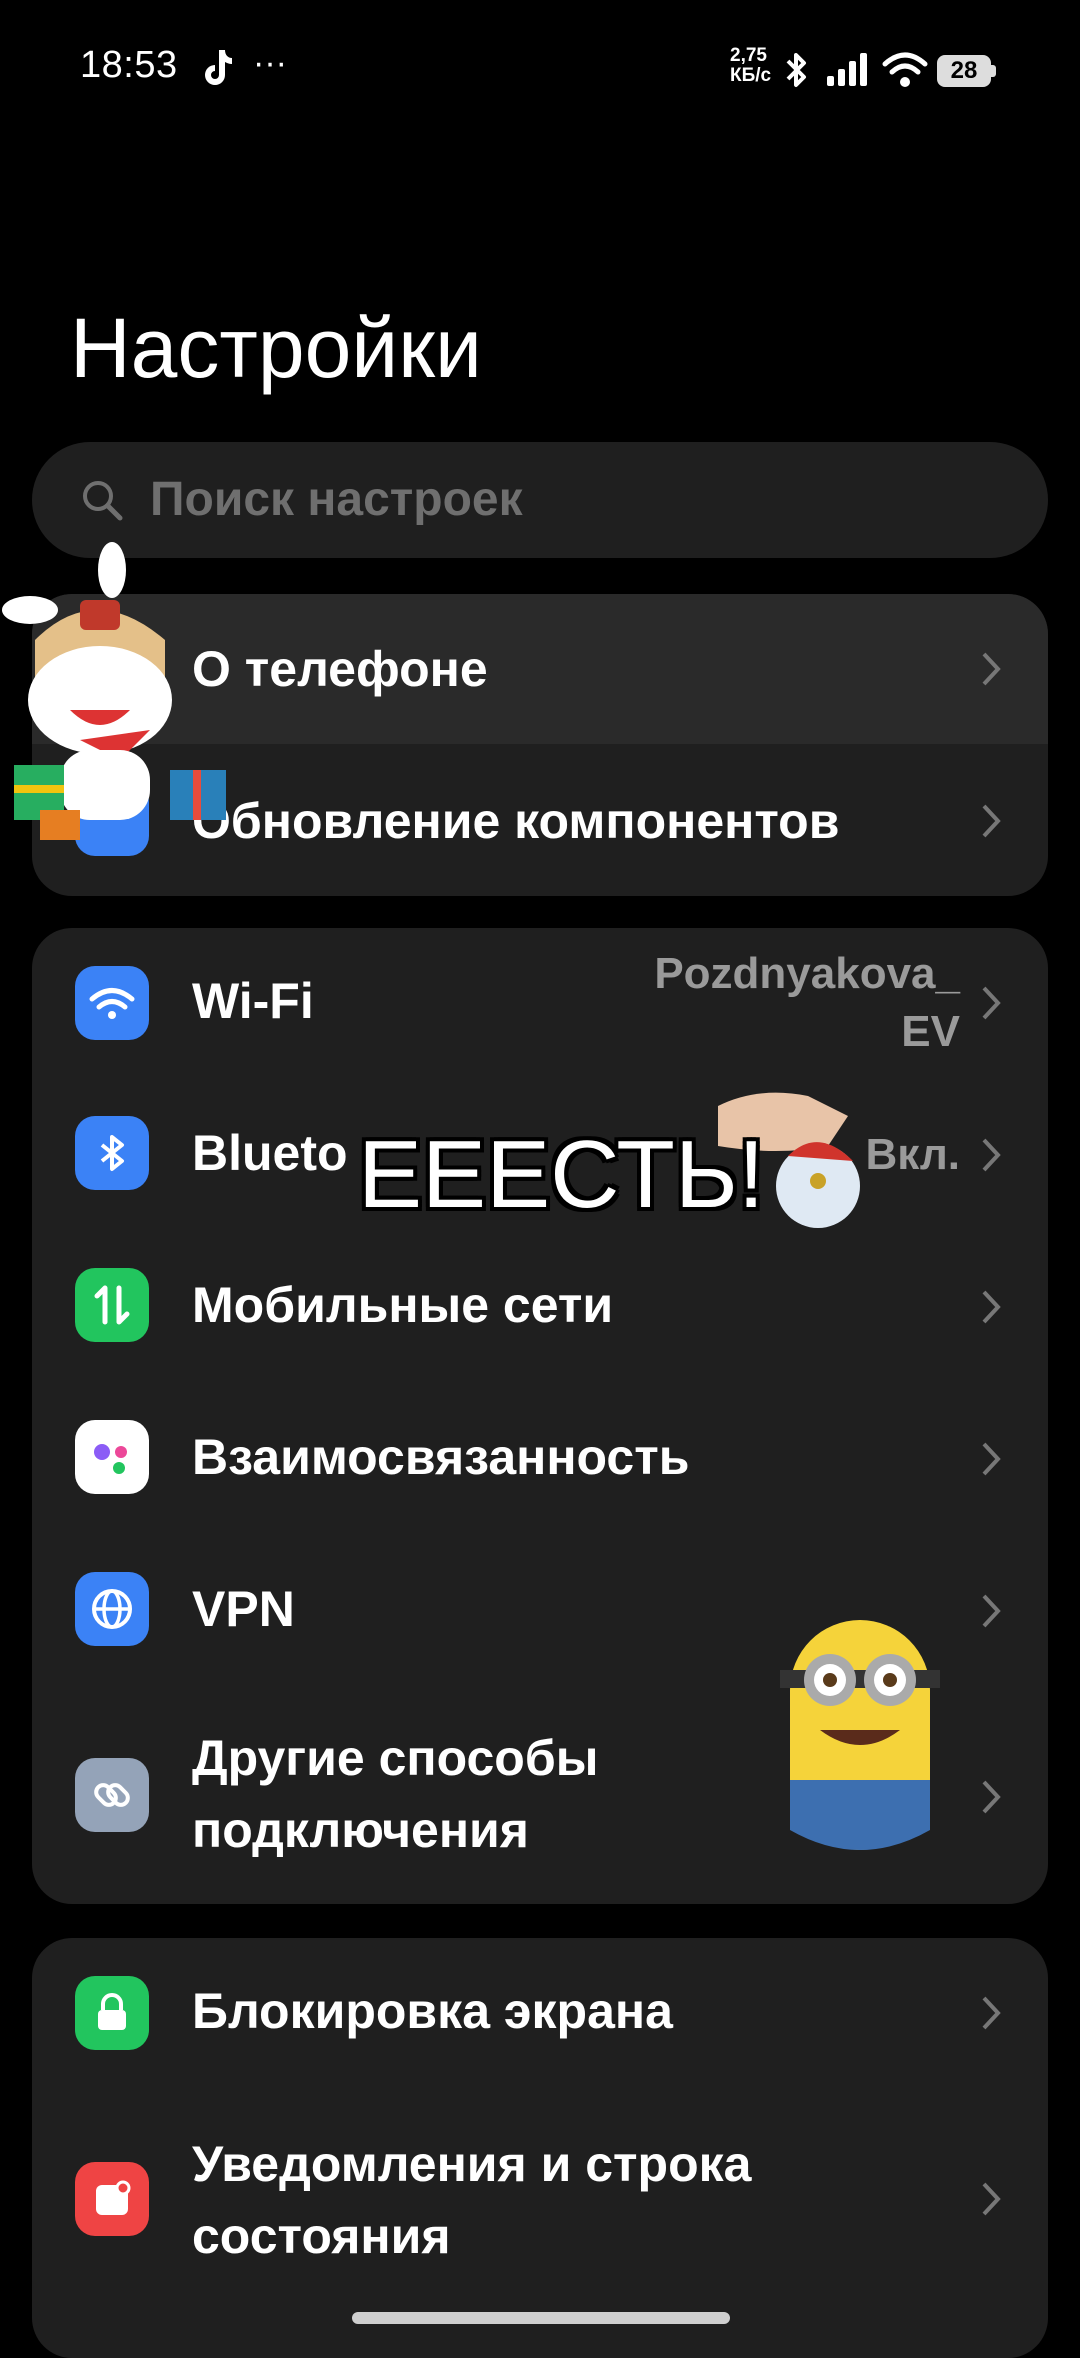 Image resolution: width=1080 pixels, height=2358 pixels. I want to click on network-speed: 2,75 КБ/с, so click(750, 66).